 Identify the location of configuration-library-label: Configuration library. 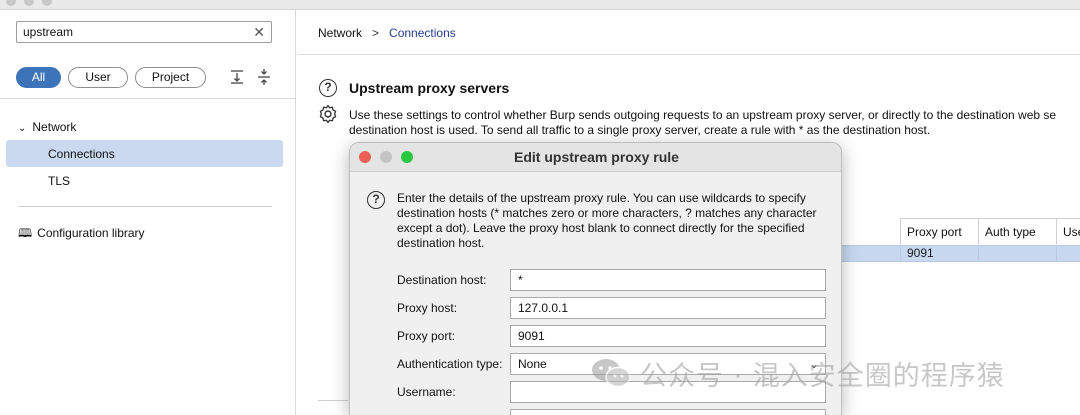
(91, 233).